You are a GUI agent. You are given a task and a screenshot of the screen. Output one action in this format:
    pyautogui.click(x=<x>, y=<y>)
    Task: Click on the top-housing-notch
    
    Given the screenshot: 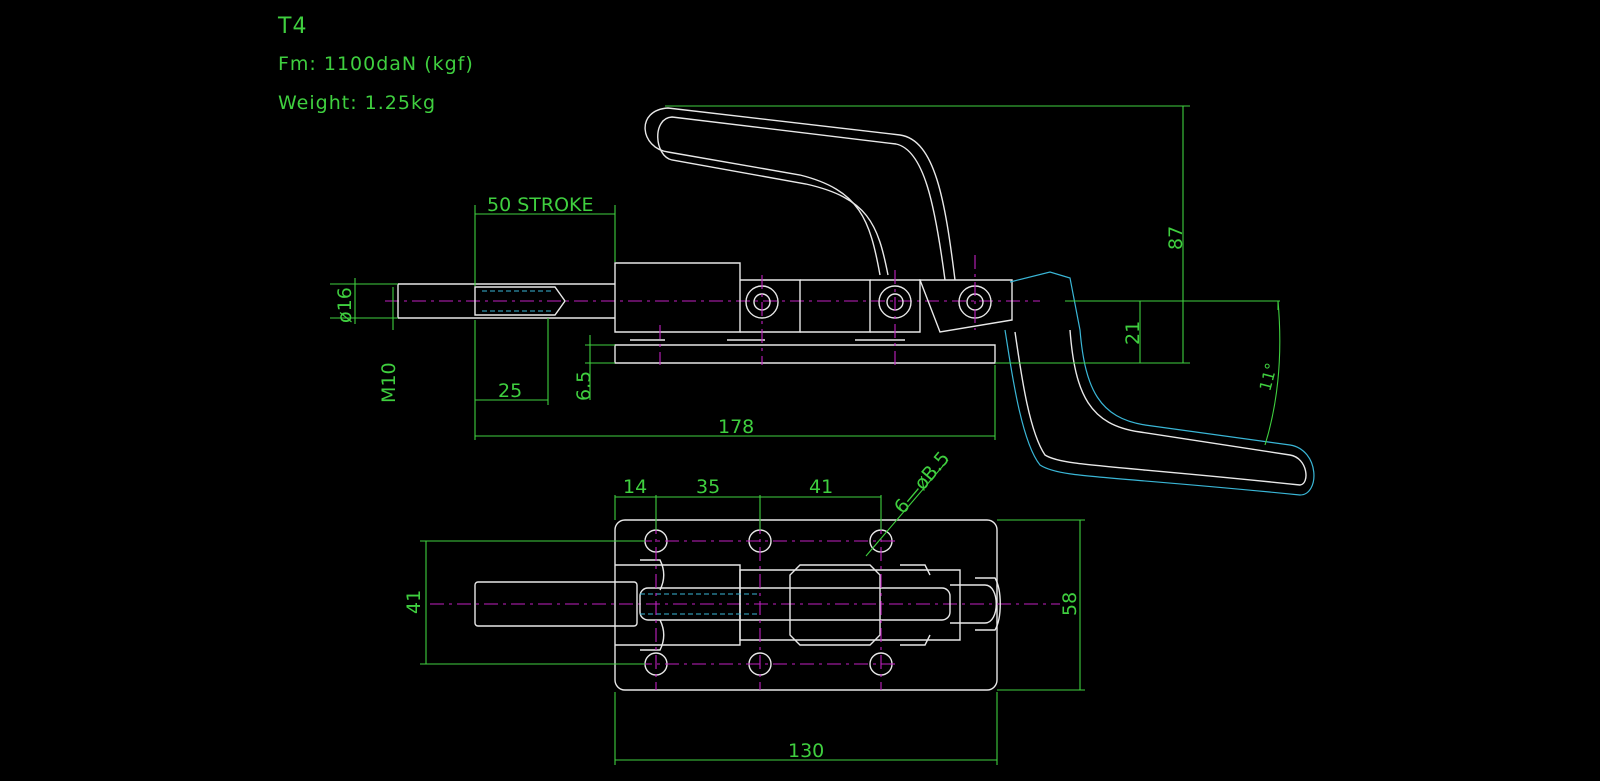 What is the action you would take?
    pyautogui.click(x=652, y=605)
    